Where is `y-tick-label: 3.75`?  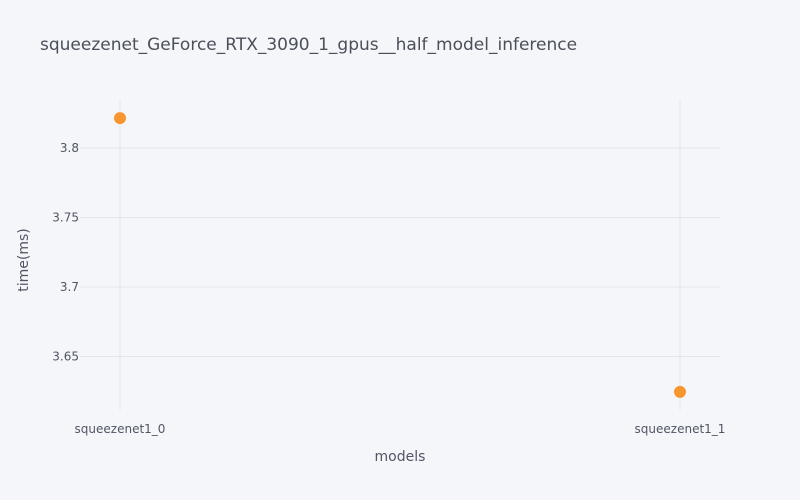
y-tick-label: 3.75 is located at coordinates (65, 217).